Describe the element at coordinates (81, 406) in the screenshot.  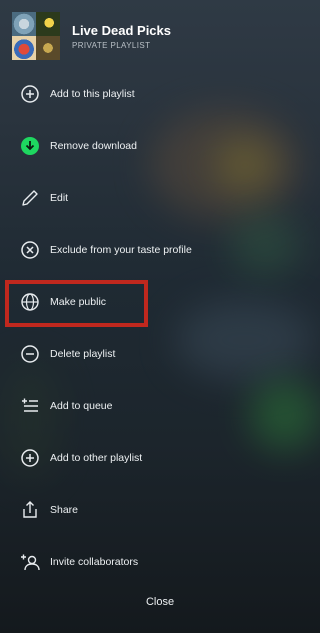
I see `menu-item-label: Add to queue` at that location.